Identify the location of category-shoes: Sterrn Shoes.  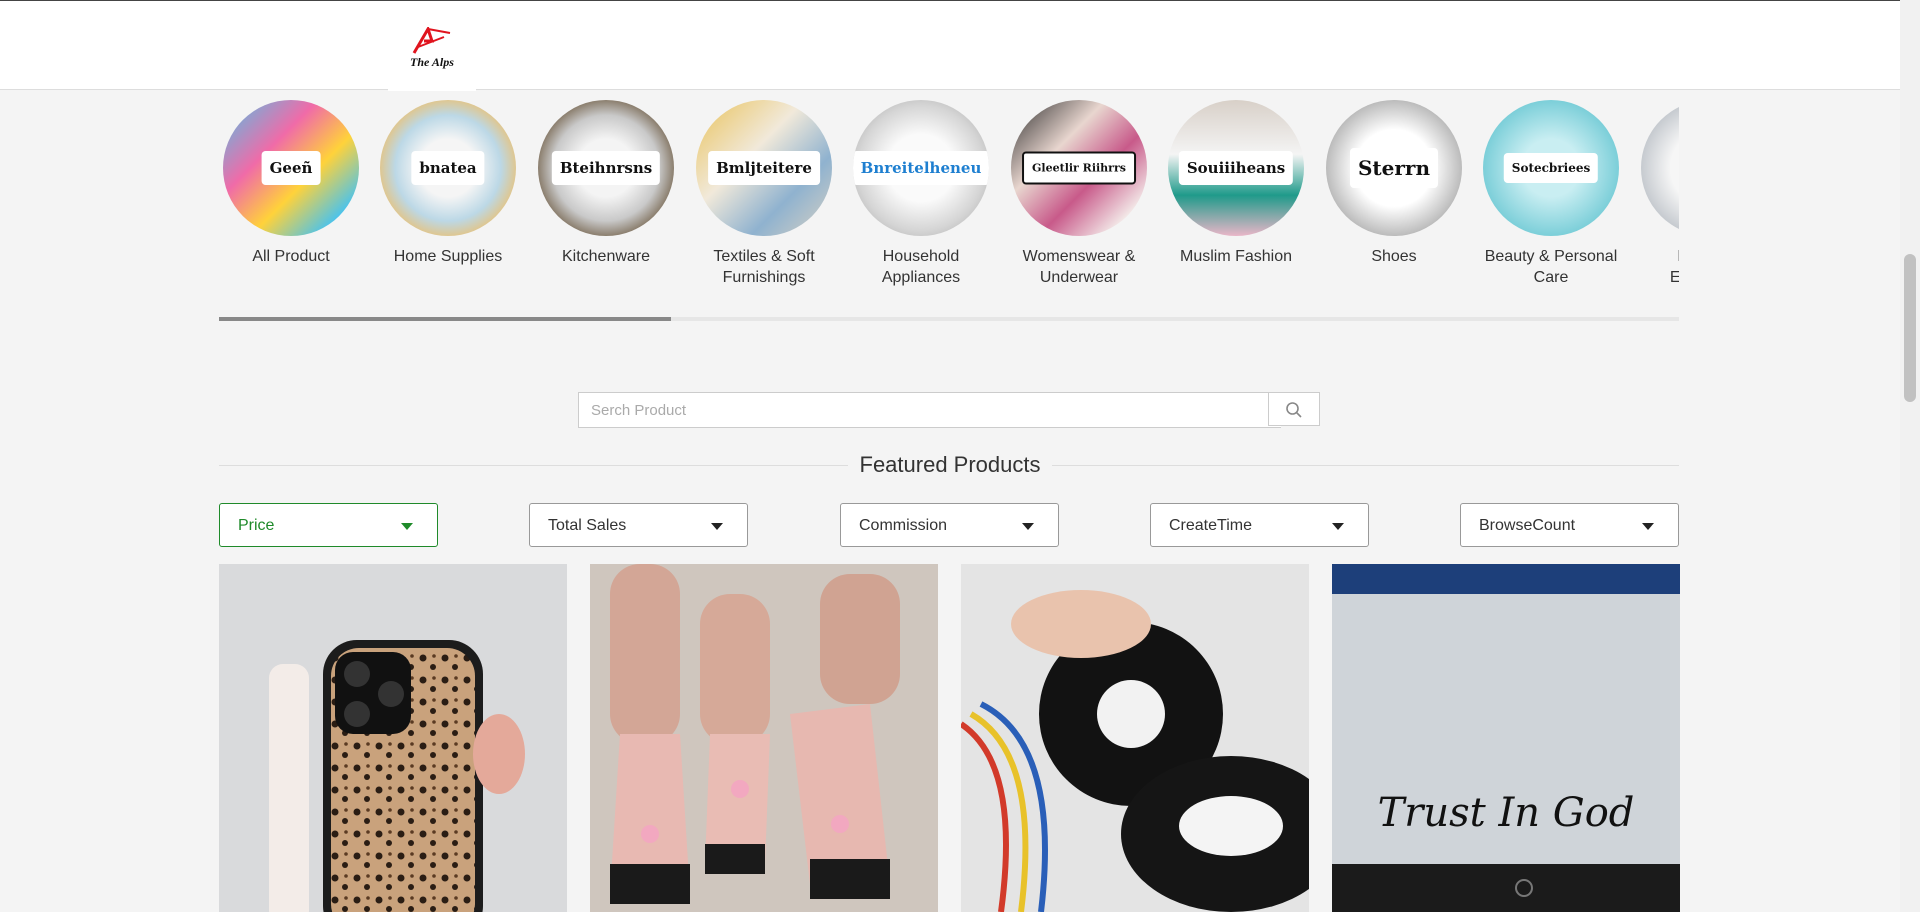
(1394, 183).